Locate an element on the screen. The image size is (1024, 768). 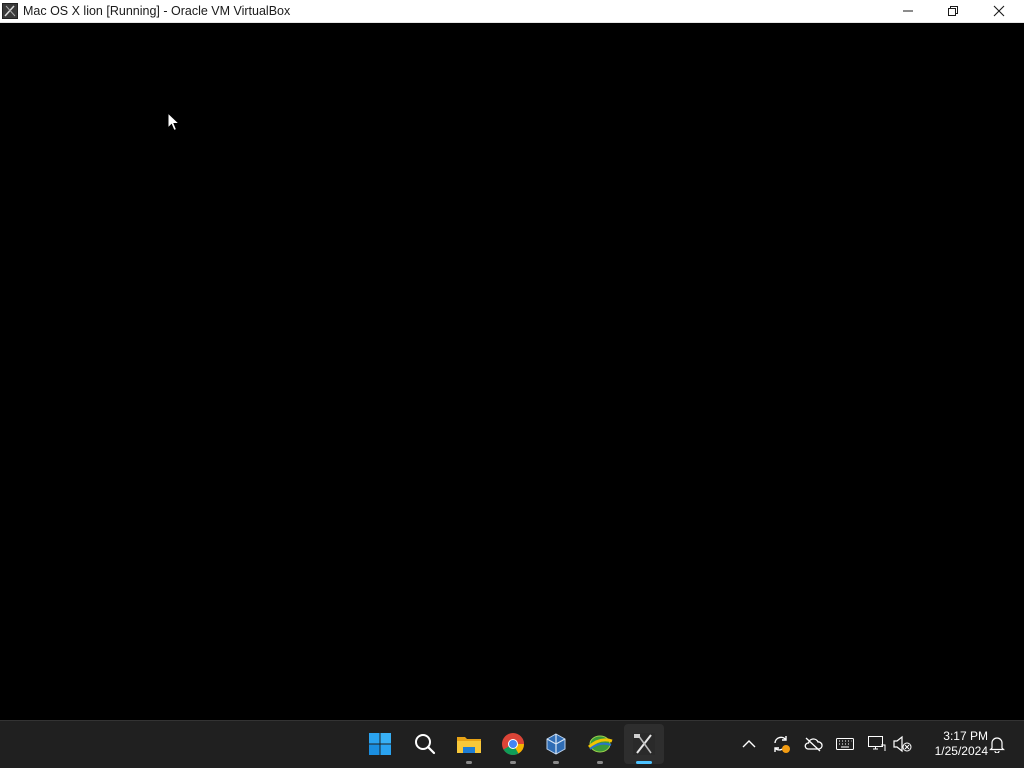
keyboard-tray-icon is located at coordinates (845, 744).